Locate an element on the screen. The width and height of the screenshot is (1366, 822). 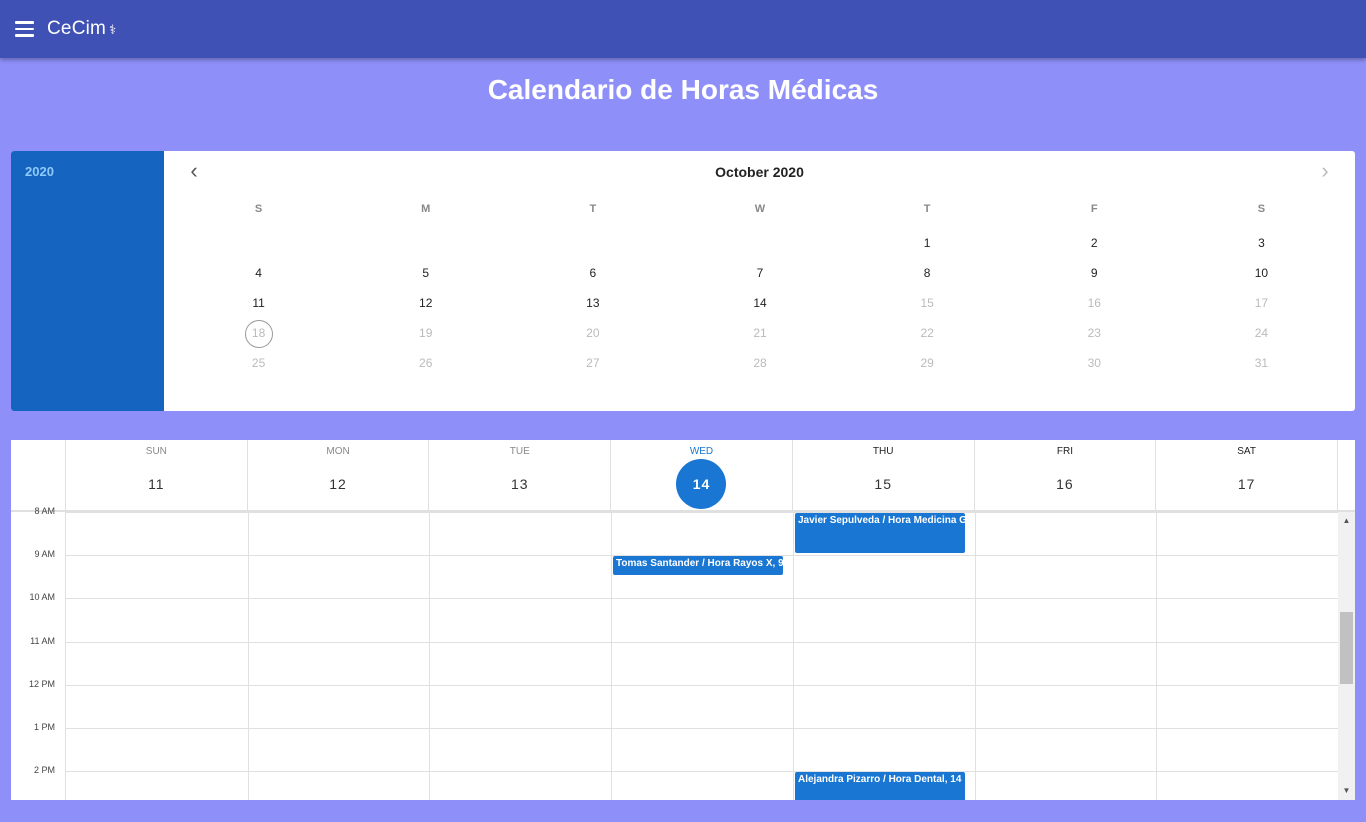
chevron-right-icon: › is located at coordinates (1325, 171).